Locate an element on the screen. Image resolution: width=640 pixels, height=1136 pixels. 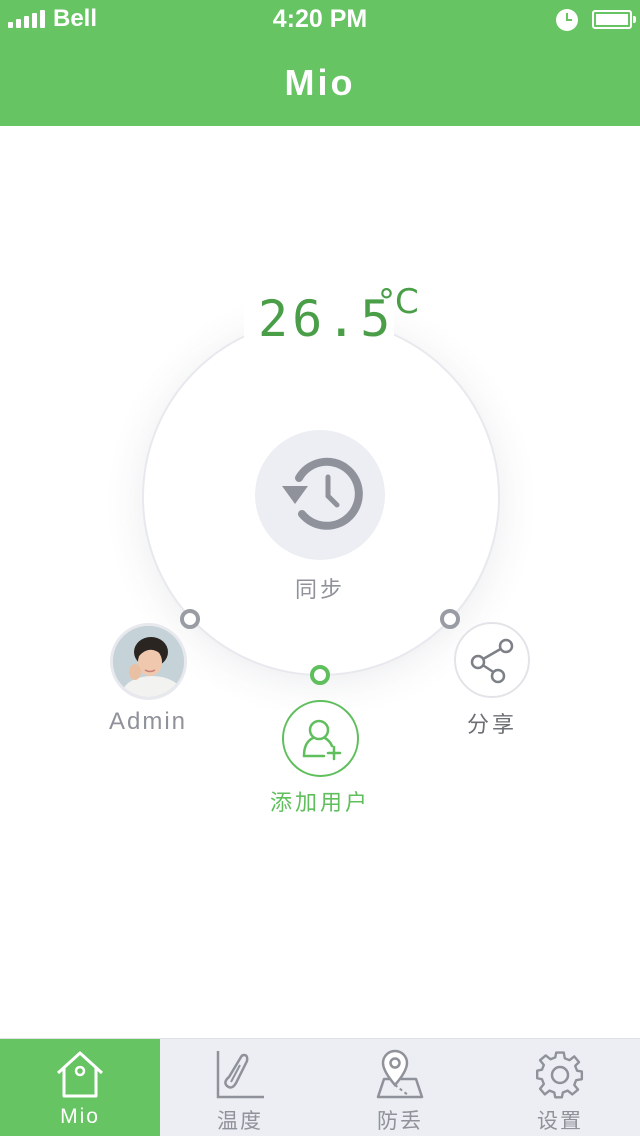
share-label: 分享 is located at coordinates (491, 724).